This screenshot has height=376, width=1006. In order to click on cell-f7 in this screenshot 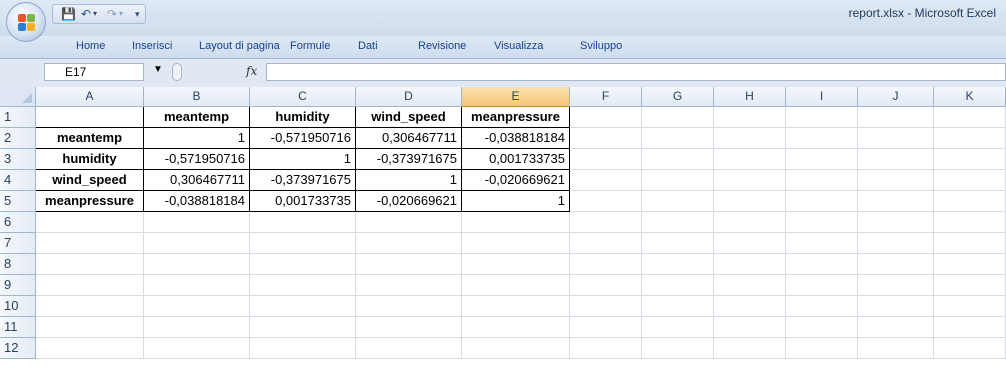, I will do `click(606, 243)`.